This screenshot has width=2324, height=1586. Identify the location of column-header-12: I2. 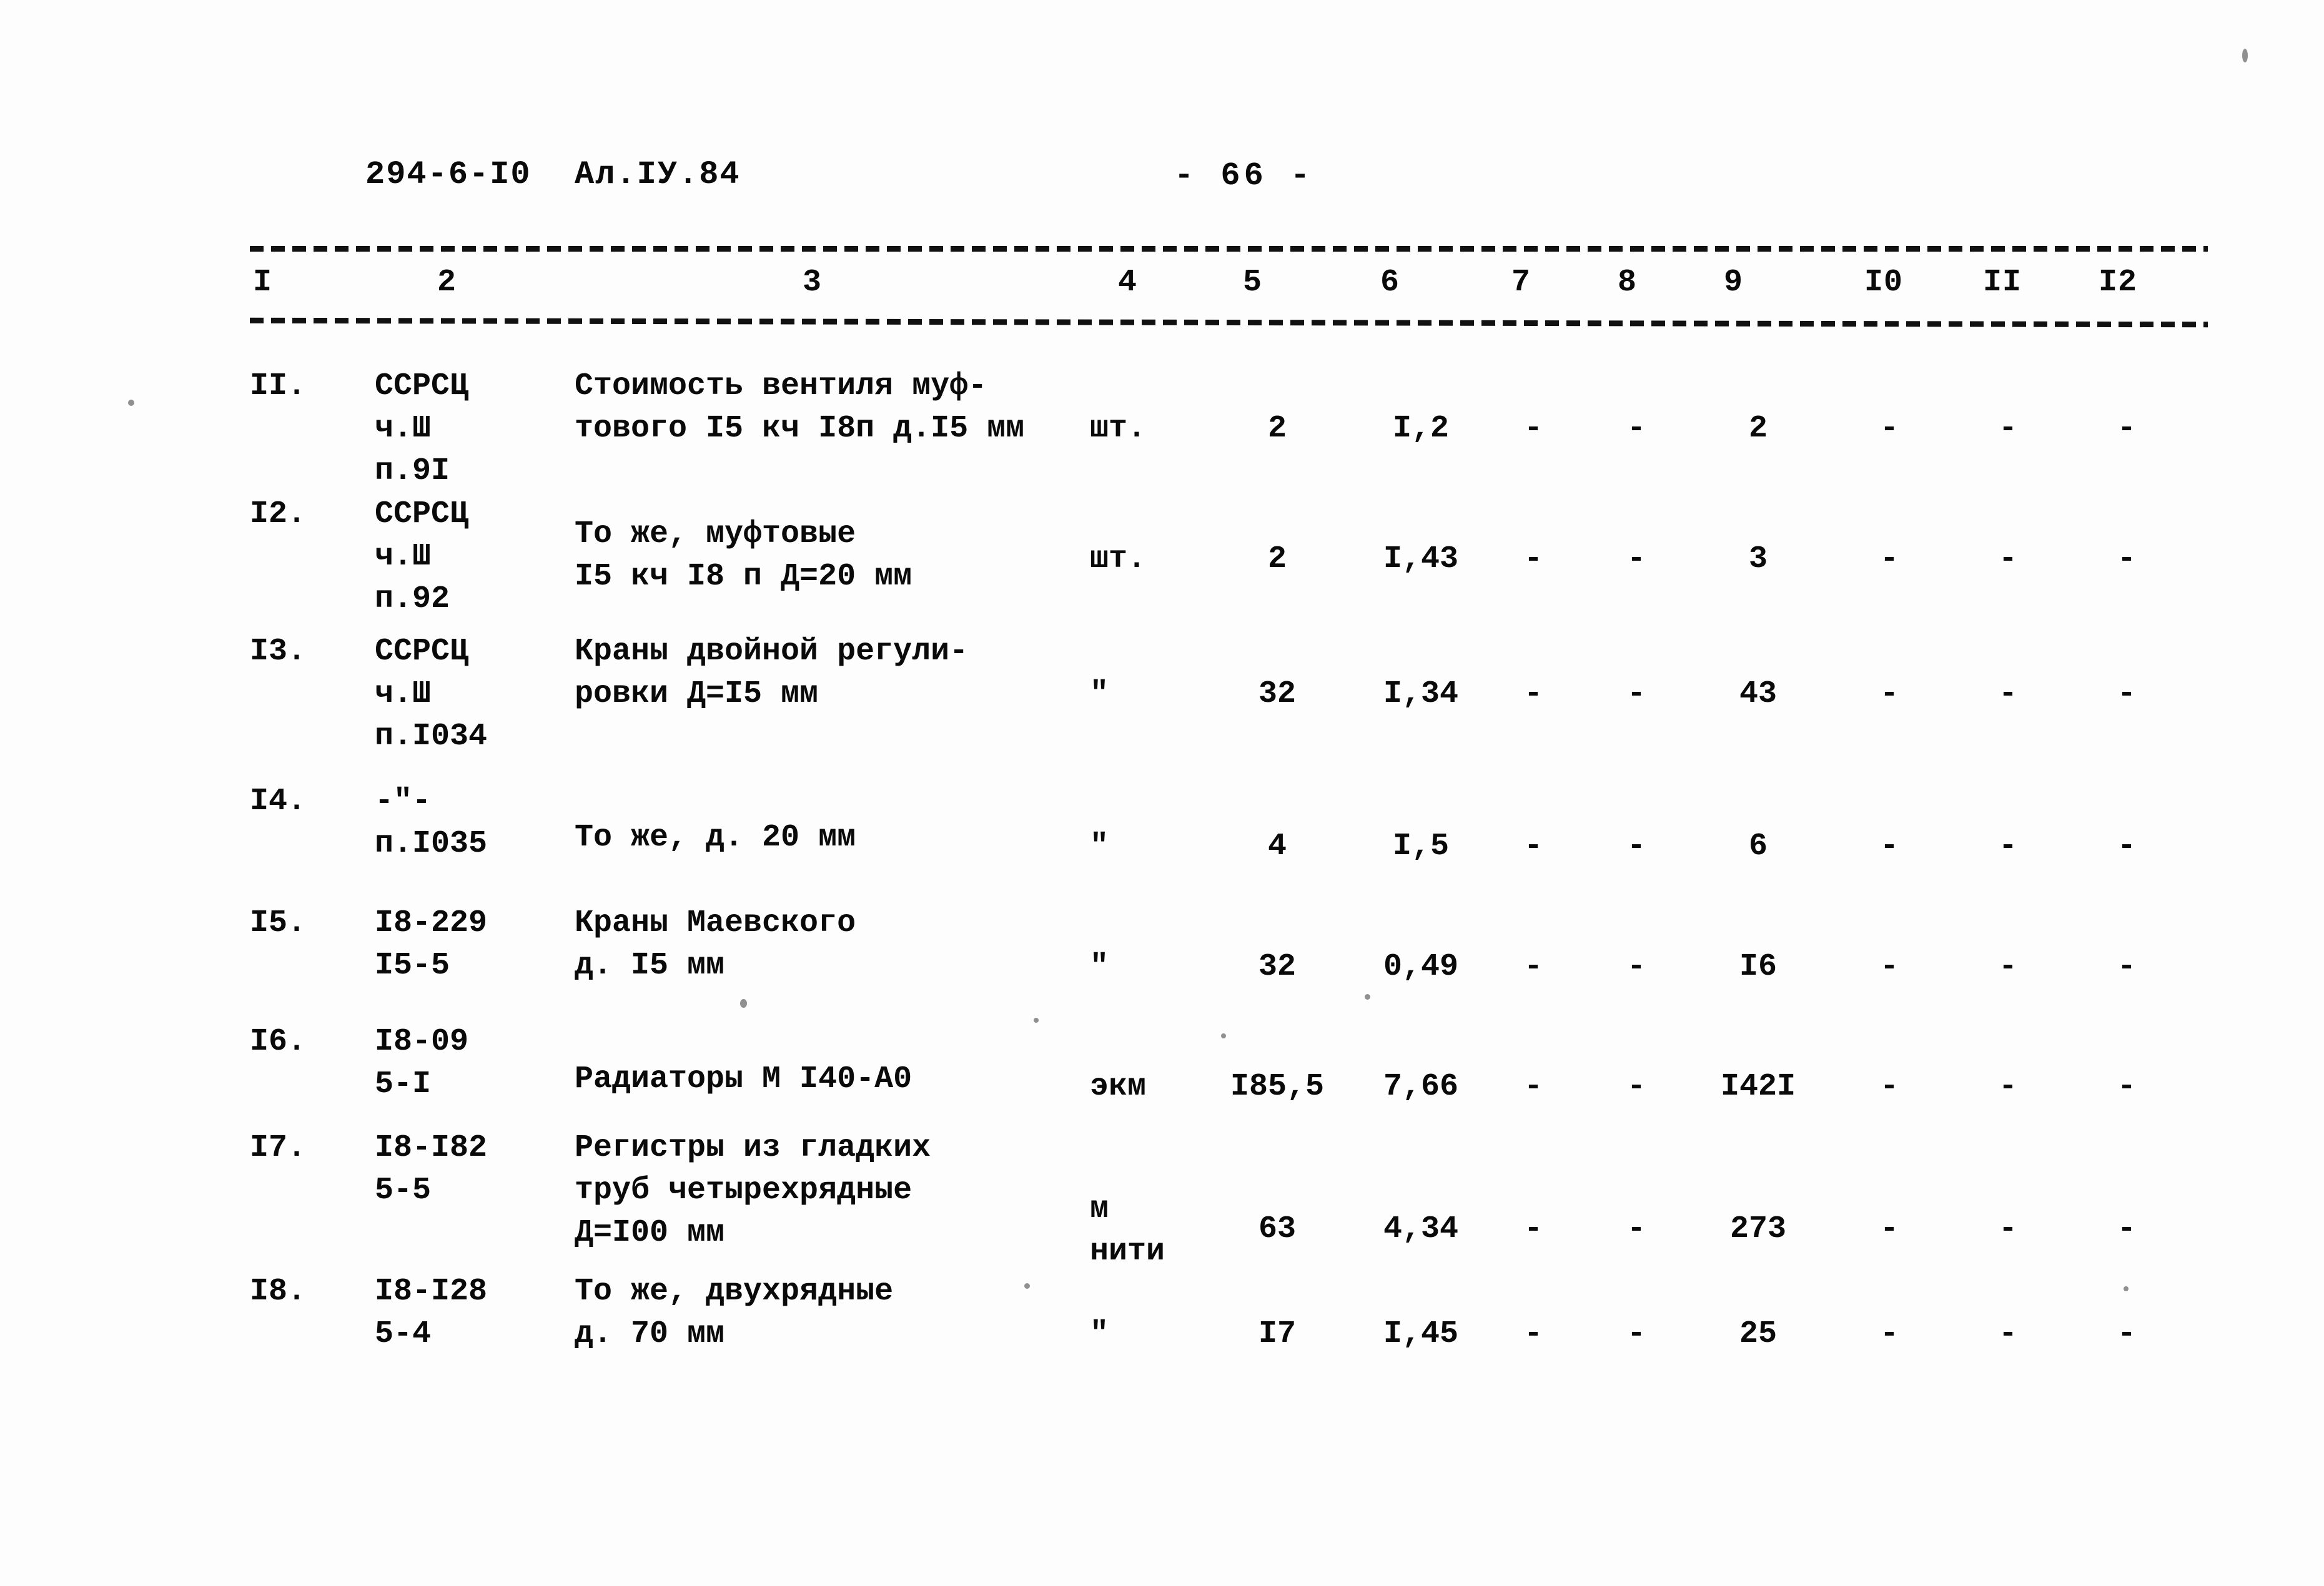
(2118, 282).